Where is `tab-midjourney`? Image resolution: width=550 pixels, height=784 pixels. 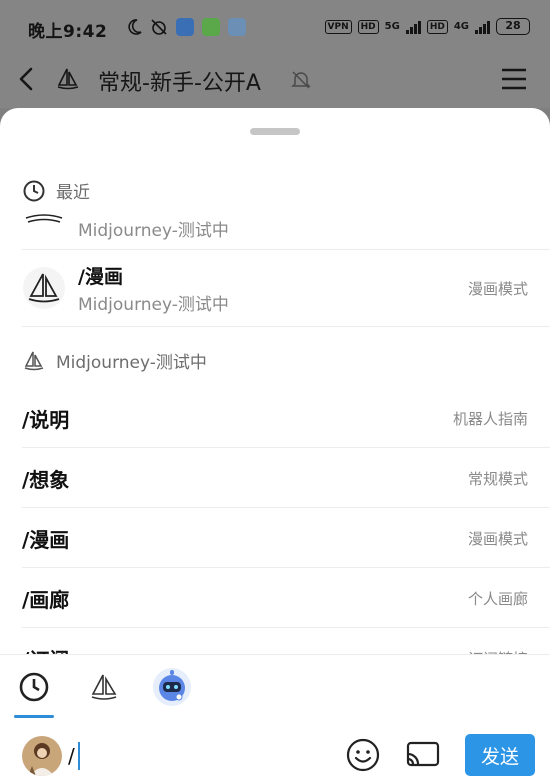
tab-midjourney is located at coordinates (104, 687).